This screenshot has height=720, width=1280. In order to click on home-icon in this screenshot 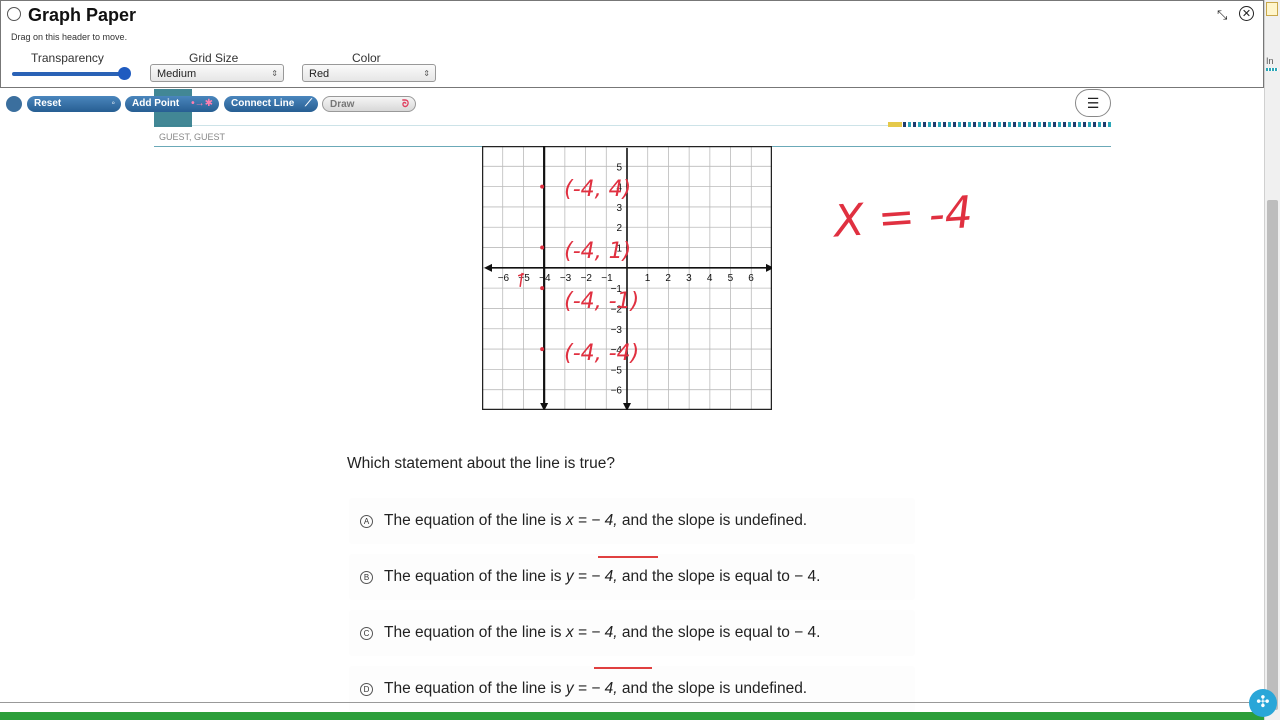, I will do `click(14, 104)`.